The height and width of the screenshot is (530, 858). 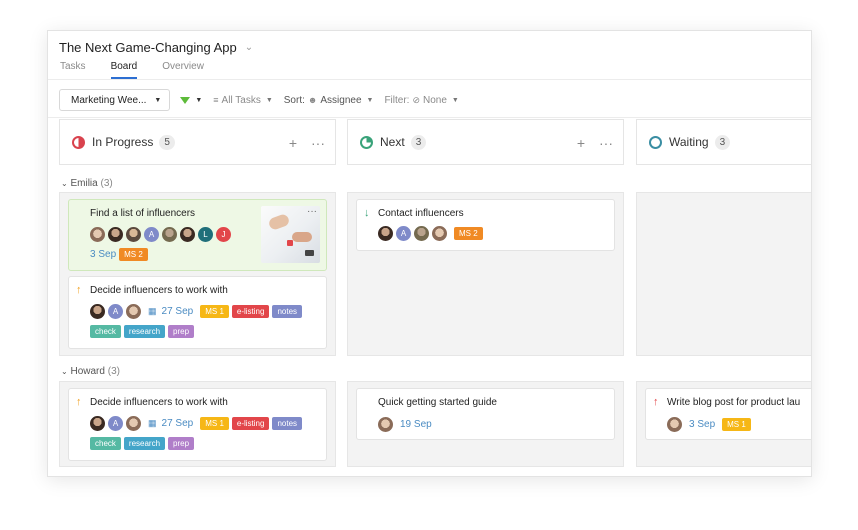 What do you see at coordinates (702, 424) in the screenshot?
I see `due-date: 3 Sep` at bounding box center [702, 424].